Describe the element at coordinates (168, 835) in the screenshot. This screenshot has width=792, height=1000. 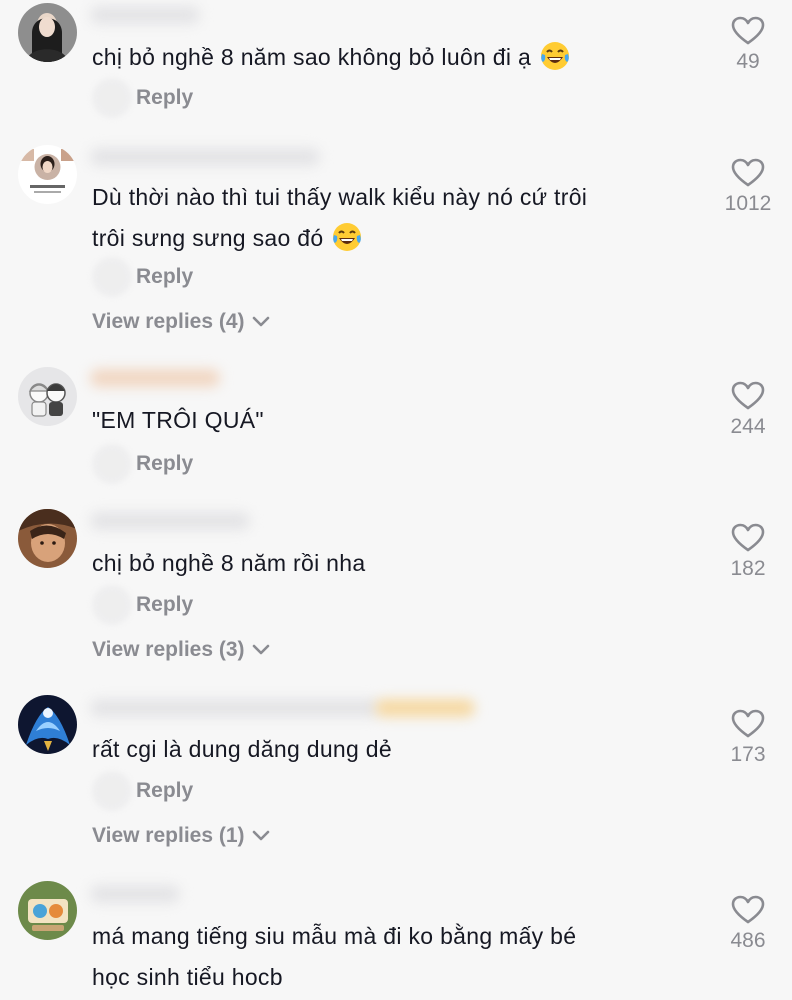
I see `view-replies-label: View replies (1)` at that location.